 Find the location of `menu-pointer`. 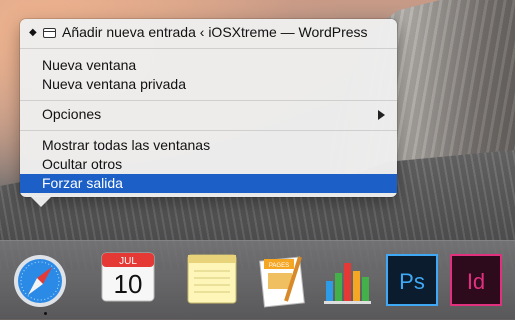

menu-pointer is located at coordinates (41, 201).